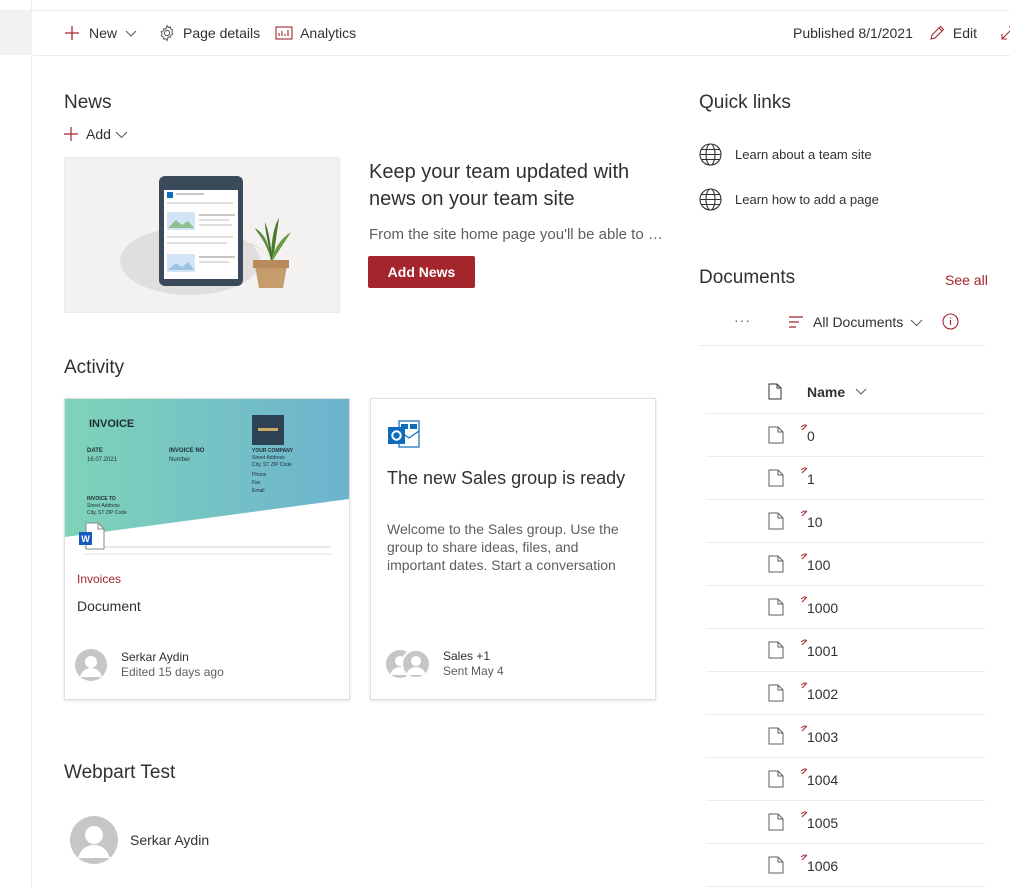  I want to click on invoice-to-label: INVOICE TO, so click(101, 499).